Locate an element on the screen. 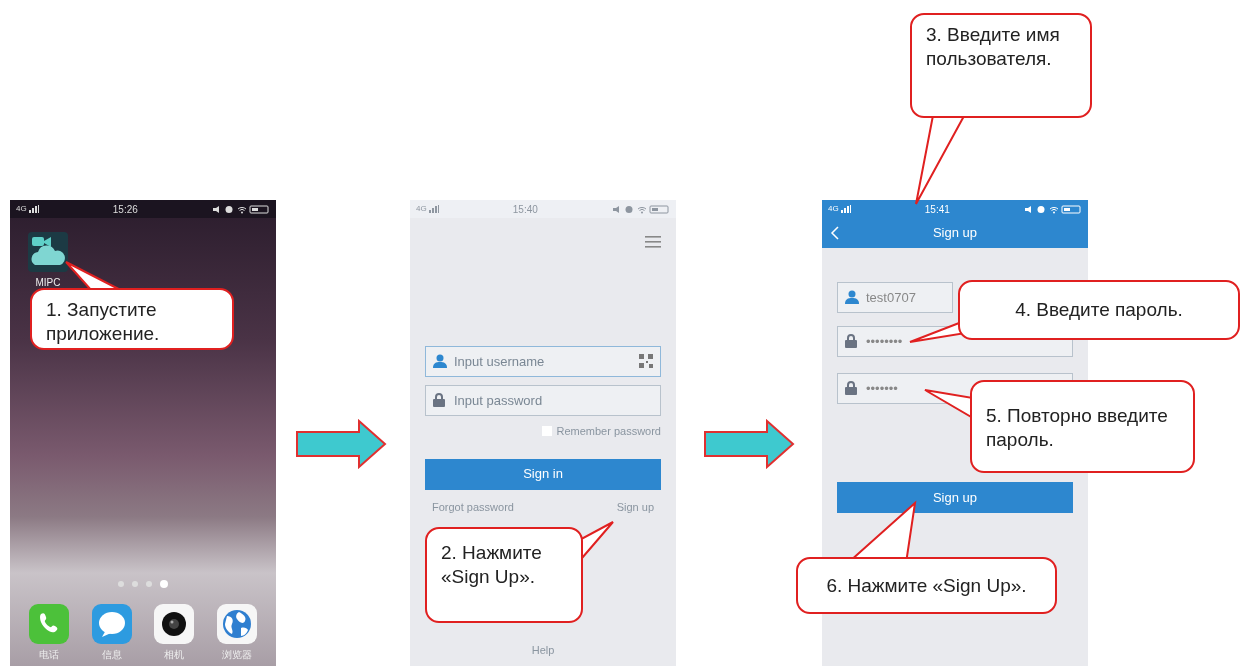  cloud-camera-icon is located at coordinates (48, 252).